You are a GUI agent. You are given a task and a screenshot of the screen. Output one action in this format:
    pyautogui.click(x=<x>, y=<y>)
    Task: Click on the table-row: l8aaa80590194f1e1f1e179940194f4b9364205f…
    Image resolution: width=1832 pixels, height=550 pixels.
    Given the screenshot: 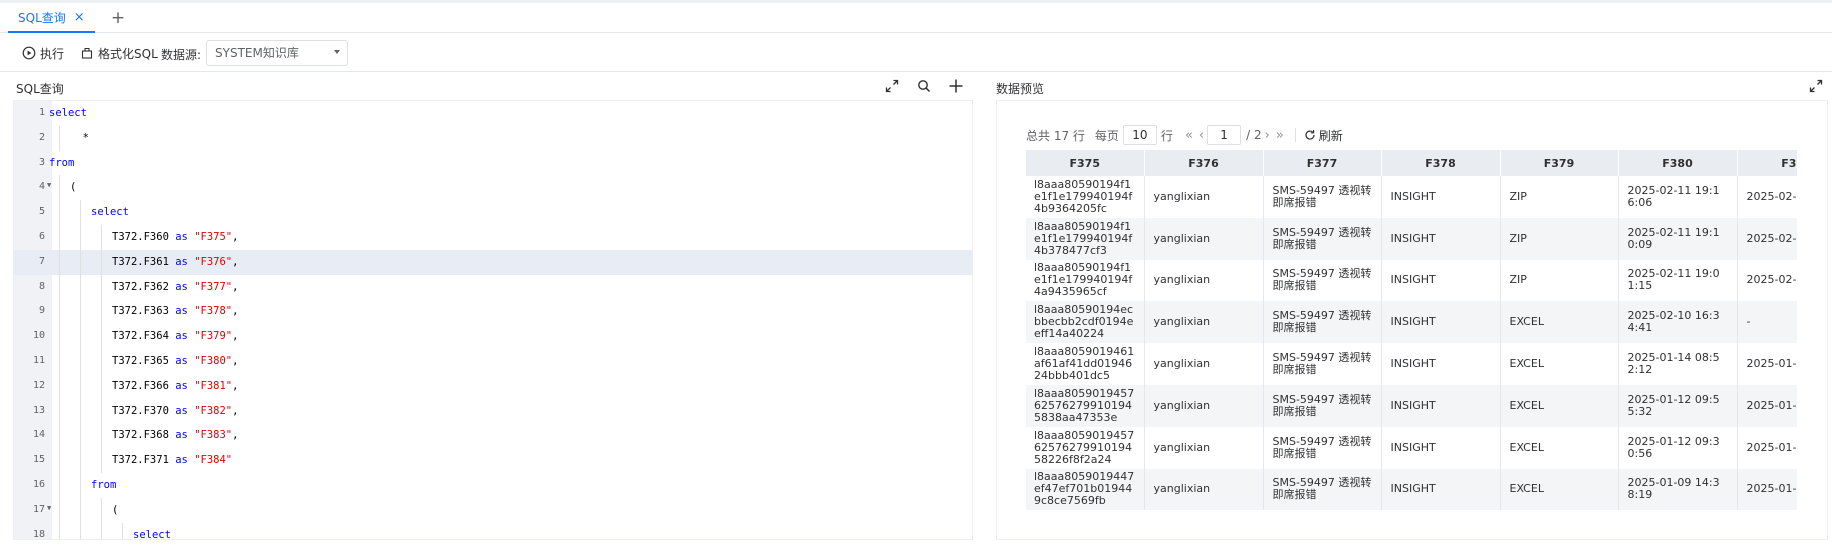 What is the action you would take?
    pyautogui.click(x=1411, y=197)
    